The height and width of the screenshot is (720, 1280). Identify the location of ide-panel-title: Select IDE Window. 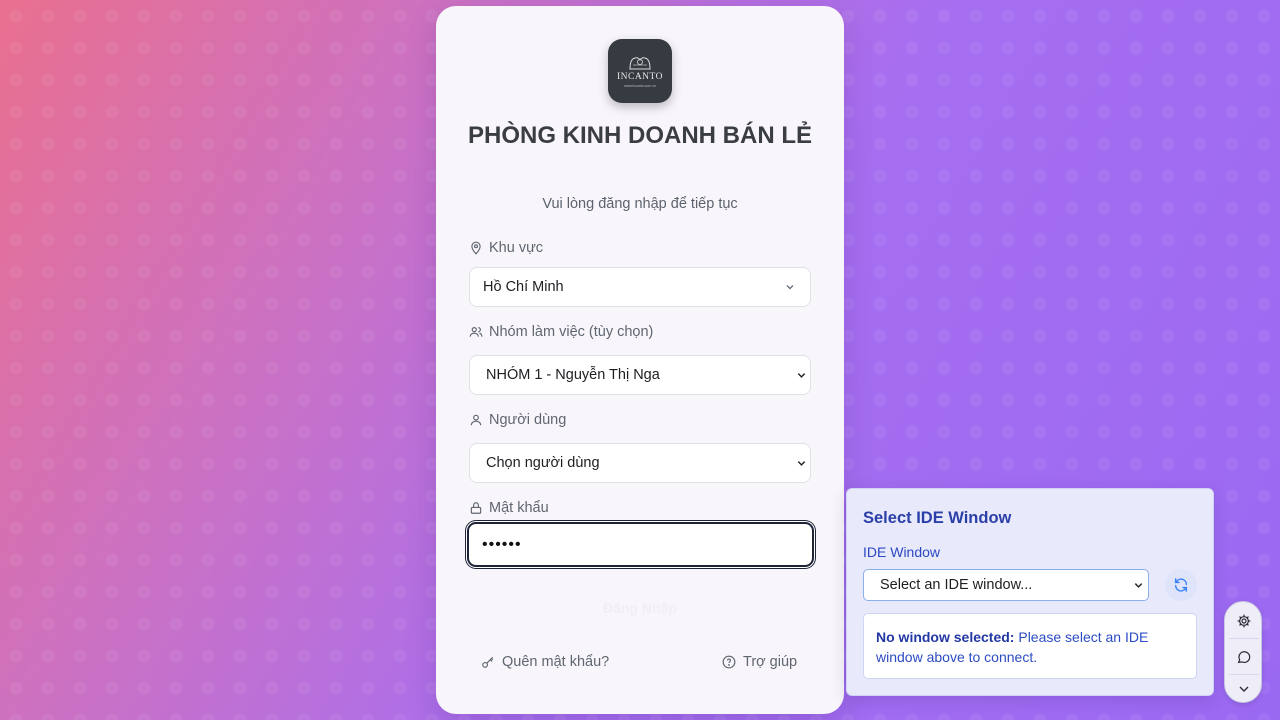
(937, 518).